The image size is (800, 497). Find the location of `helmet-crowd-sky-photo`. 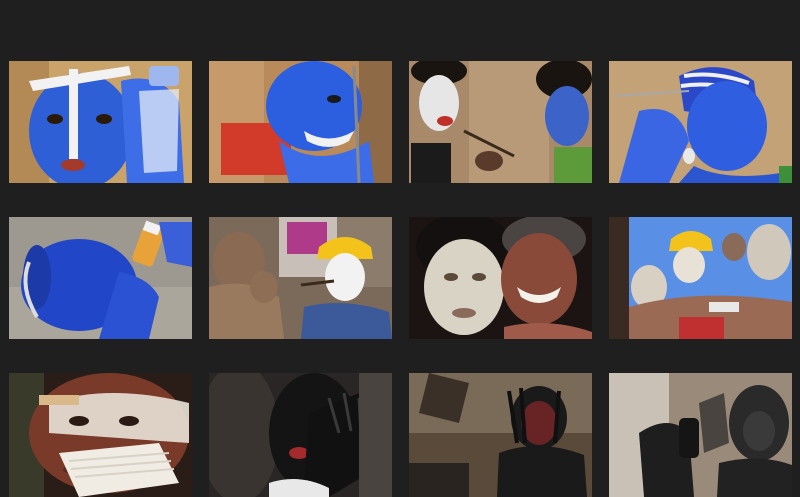

helmet-crowd-sky-photo is located at coordinates (700, 278).